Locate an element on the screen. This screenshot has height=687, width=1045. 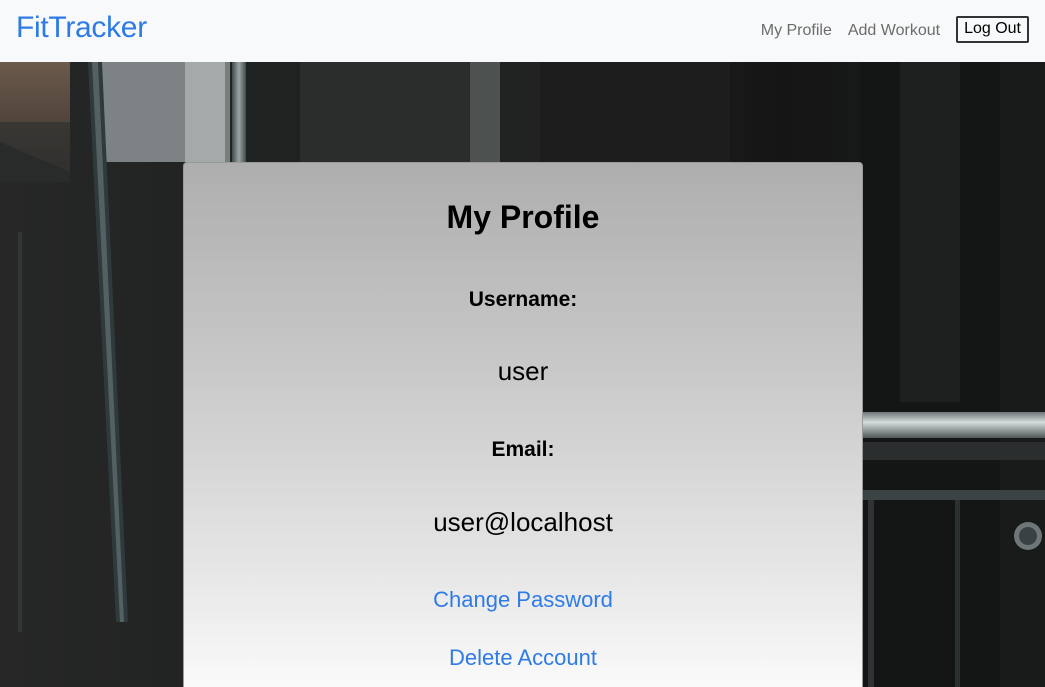
nav-links: My Profile Add Workout Log Out is located at coordinates (895, 29).